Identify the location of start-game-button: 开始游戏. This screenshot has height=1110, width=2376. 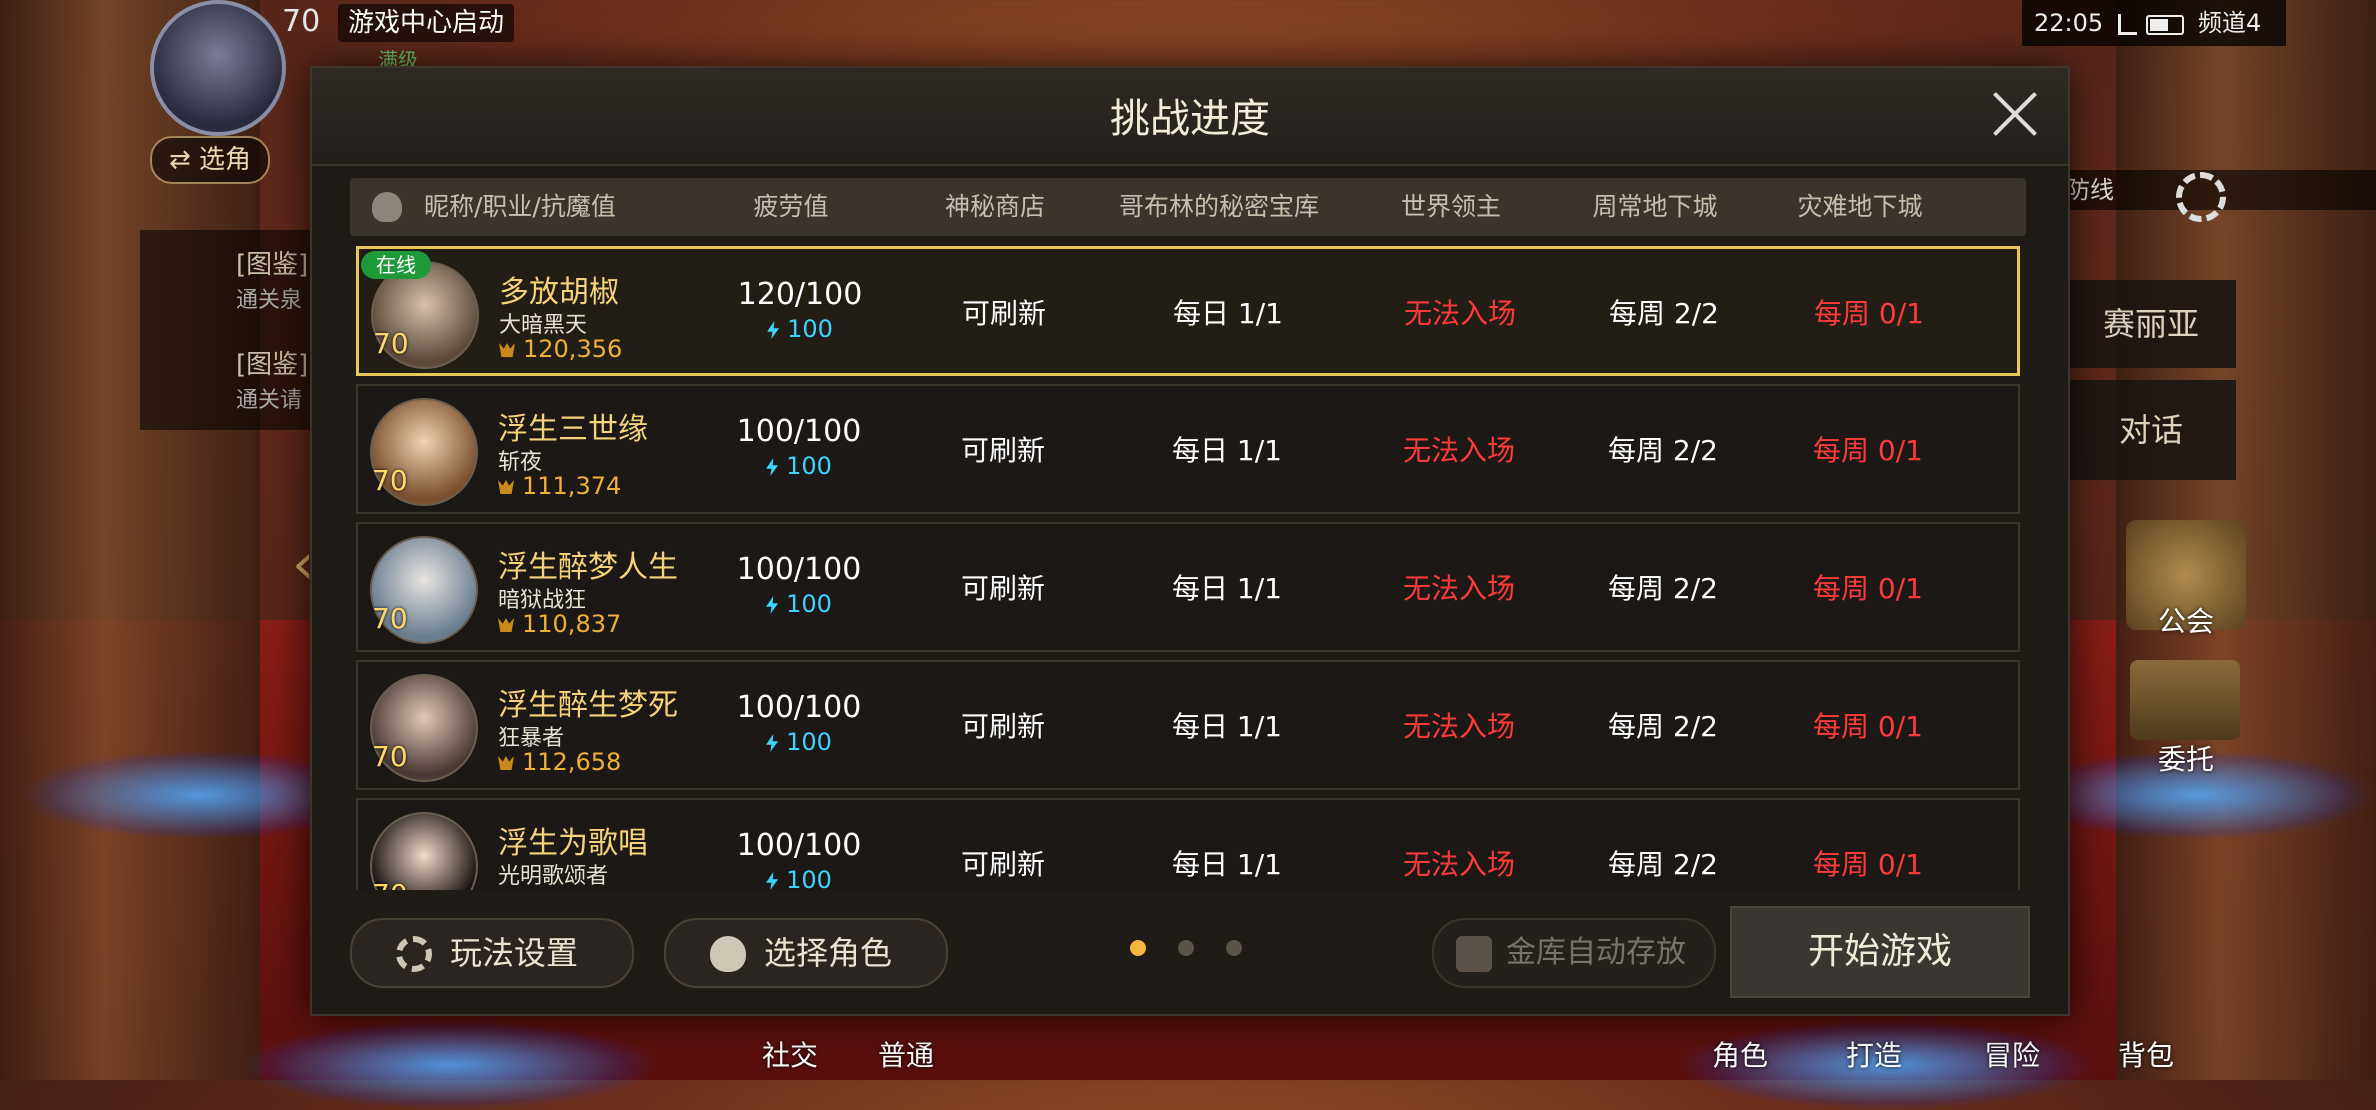
(1880, 952).